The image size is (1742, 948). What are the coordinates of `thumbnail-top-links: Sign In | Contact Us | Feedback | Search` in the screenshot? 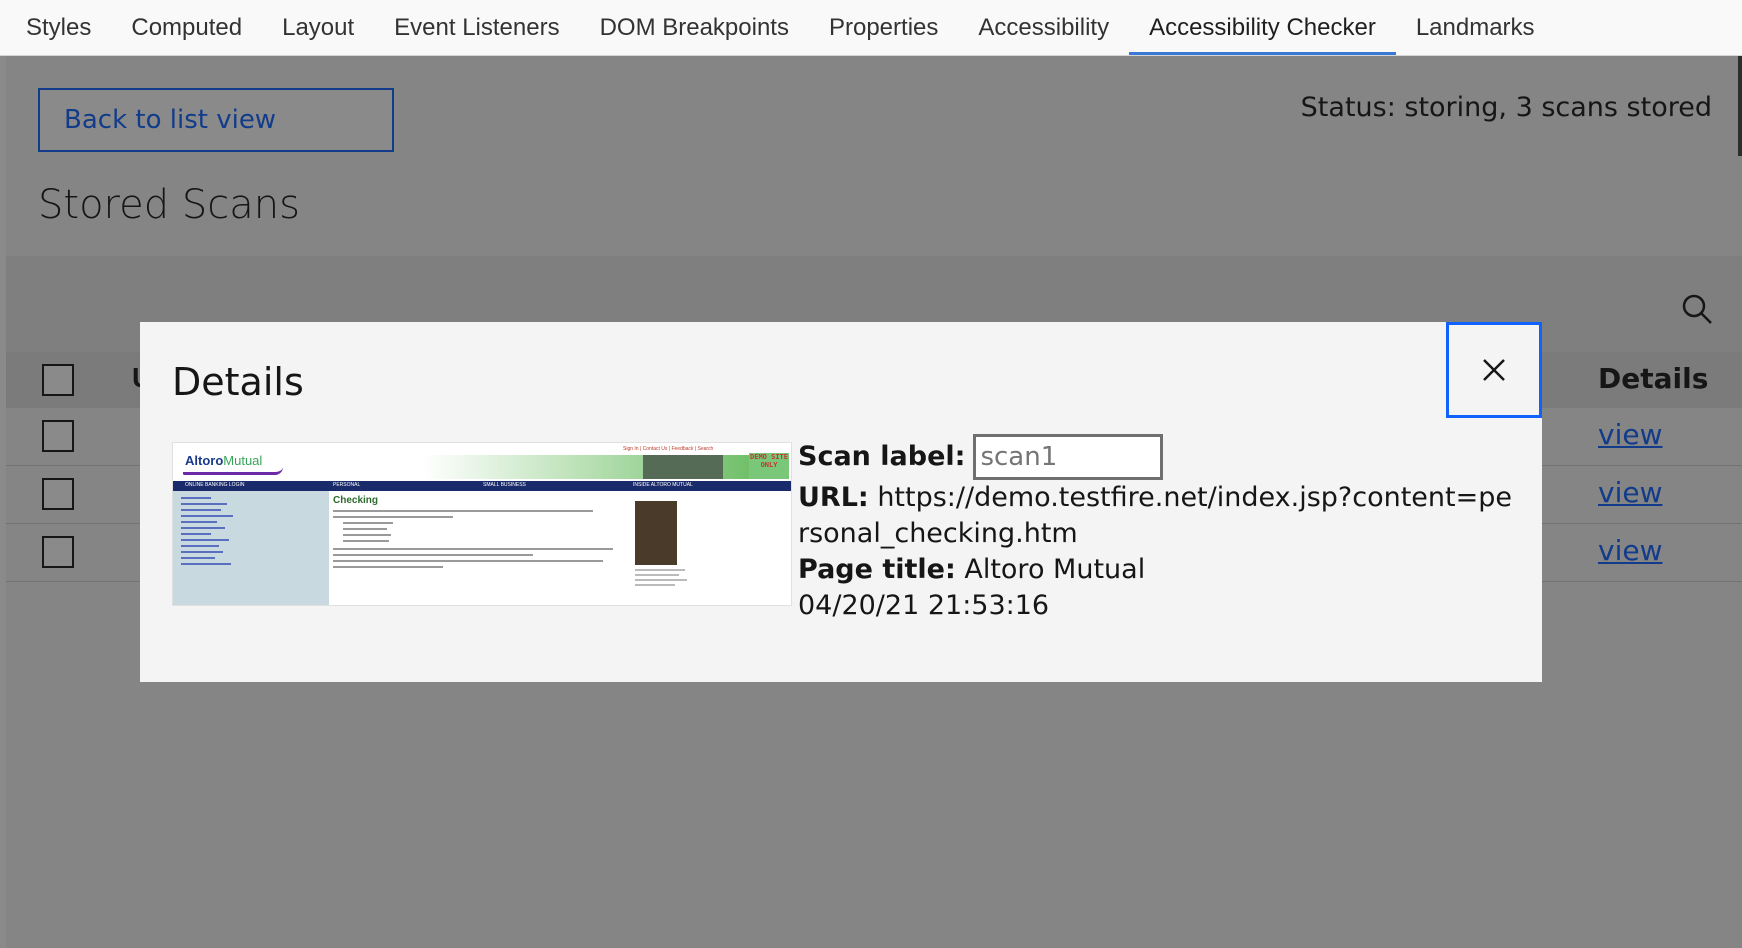 It's located at (668, 449).